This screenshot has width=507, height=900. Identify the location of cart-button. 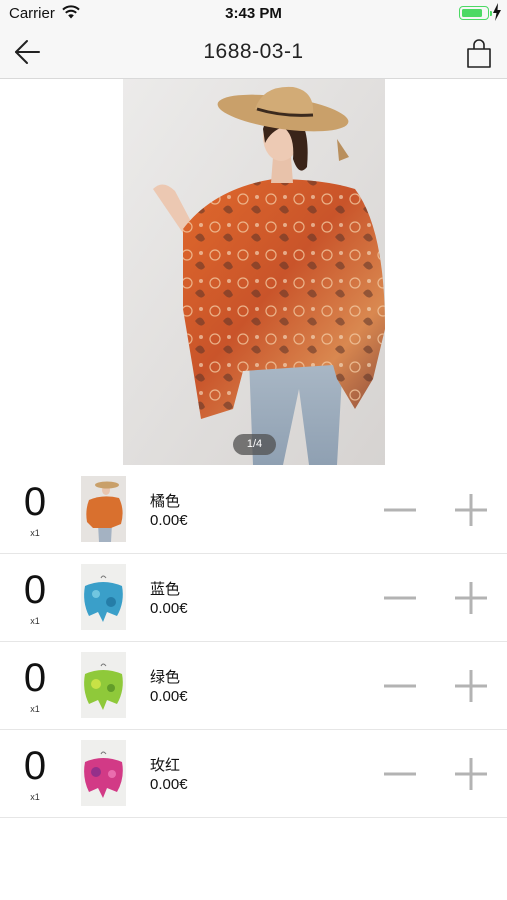
(479, 53).